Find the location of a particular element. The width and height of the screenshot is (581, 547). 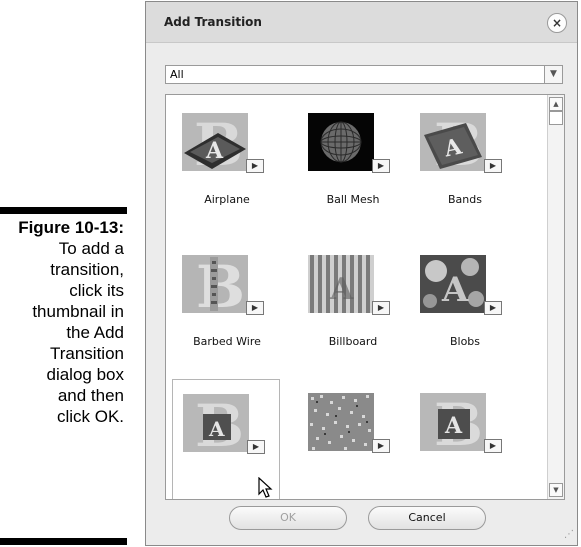

caption-line: and then is located at coordinates (90, 395).